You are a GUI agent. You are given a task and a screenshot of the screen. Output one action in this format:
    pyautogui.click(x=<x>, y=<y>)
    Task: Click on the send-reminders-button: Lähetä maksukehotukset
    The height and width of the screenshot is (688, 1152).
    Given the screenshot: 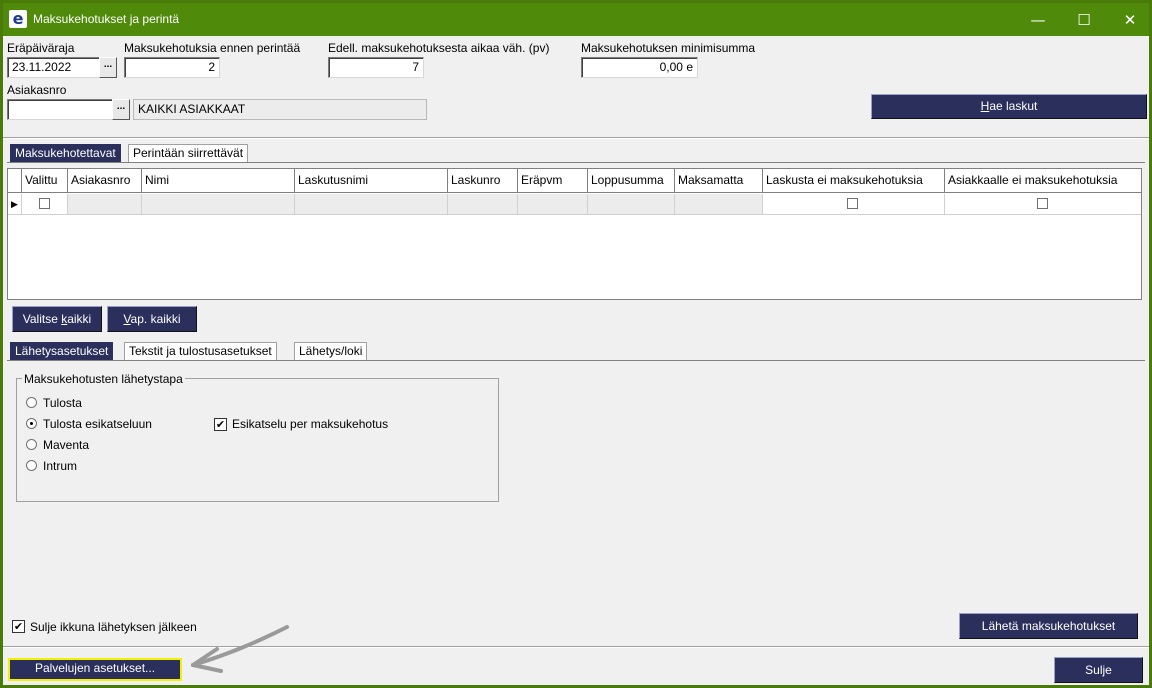 What is the action you would take?
    pyautogui.click(x=1048, y=626)
    